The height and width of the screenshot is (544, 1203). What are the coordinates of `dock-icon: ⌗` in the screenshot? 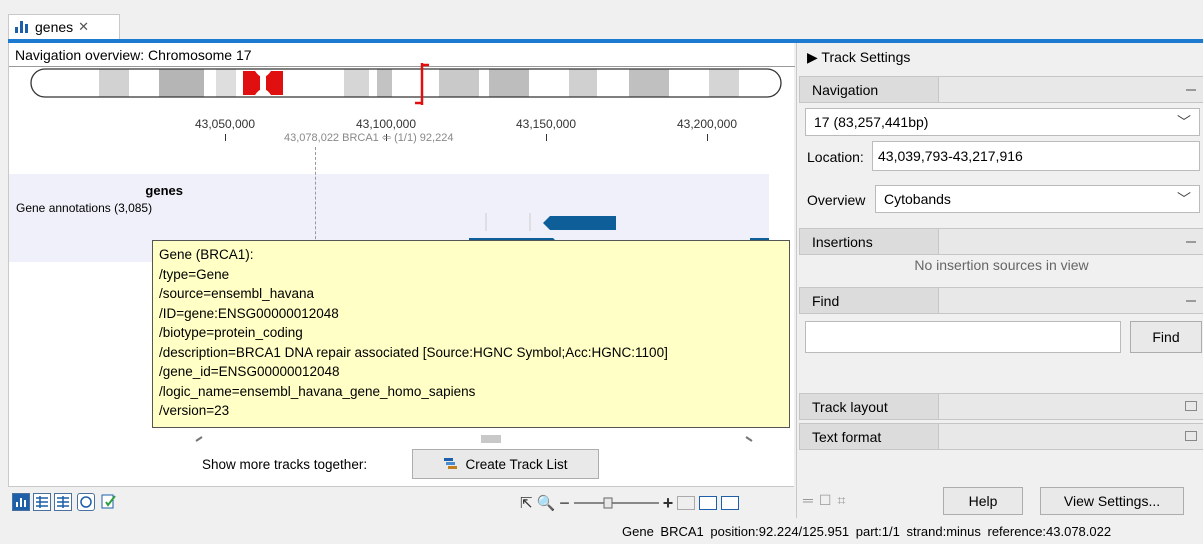 It's located at (841, 500).